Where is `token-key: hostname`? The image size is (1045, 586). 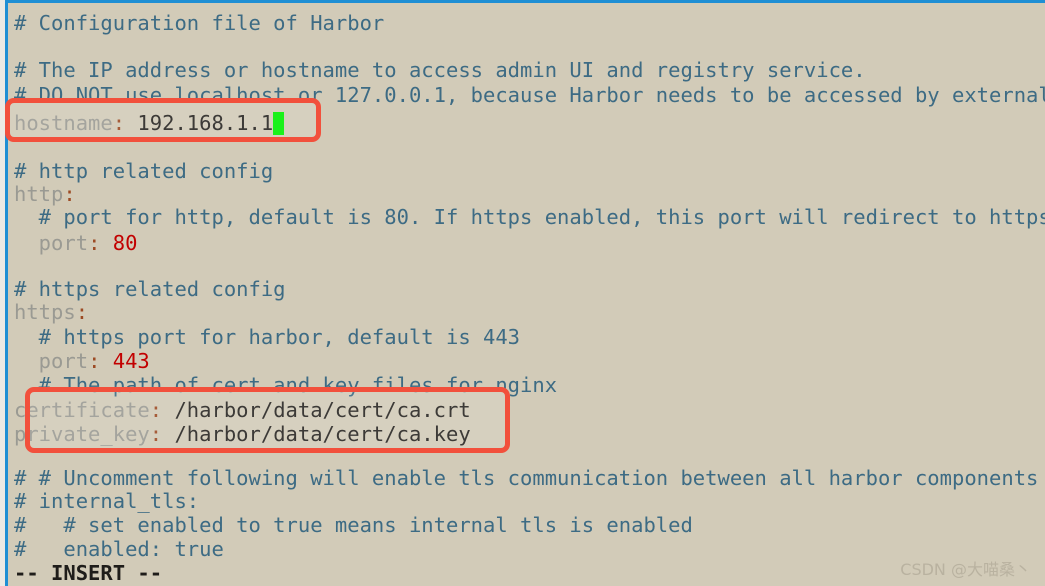
token-key: hostname is located at coordinates (63, 123).